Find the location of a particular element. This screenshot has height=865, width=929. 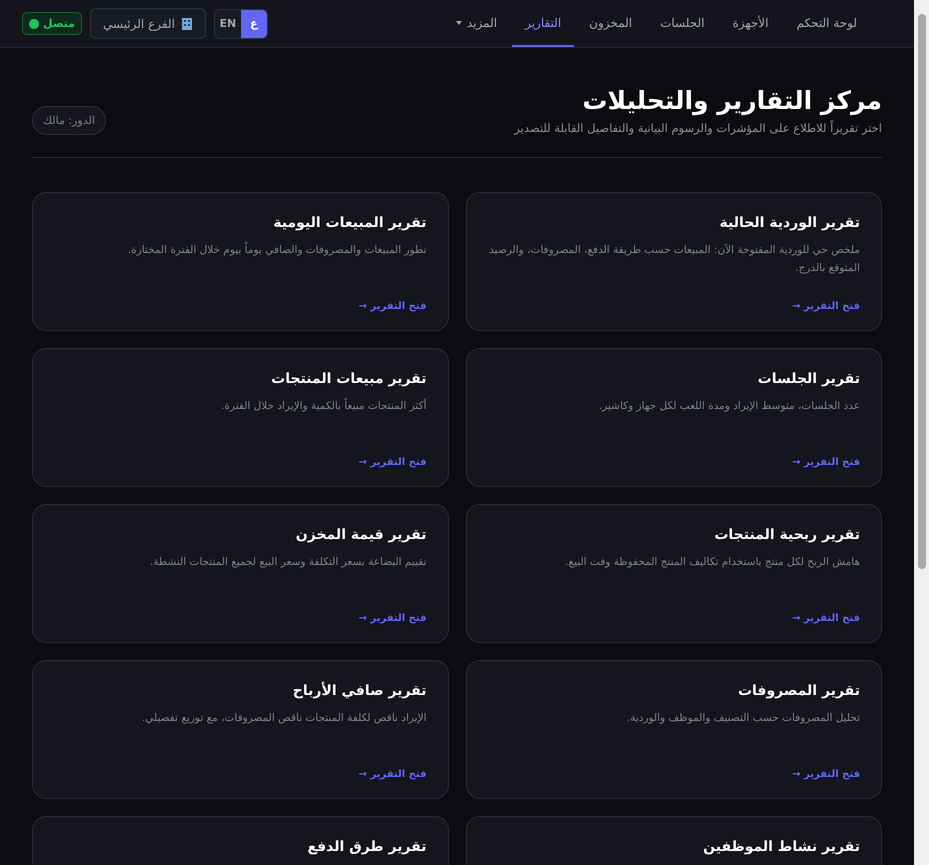

page-title: مركز التقارير والتحليلات is located at coordinates (731, 100).